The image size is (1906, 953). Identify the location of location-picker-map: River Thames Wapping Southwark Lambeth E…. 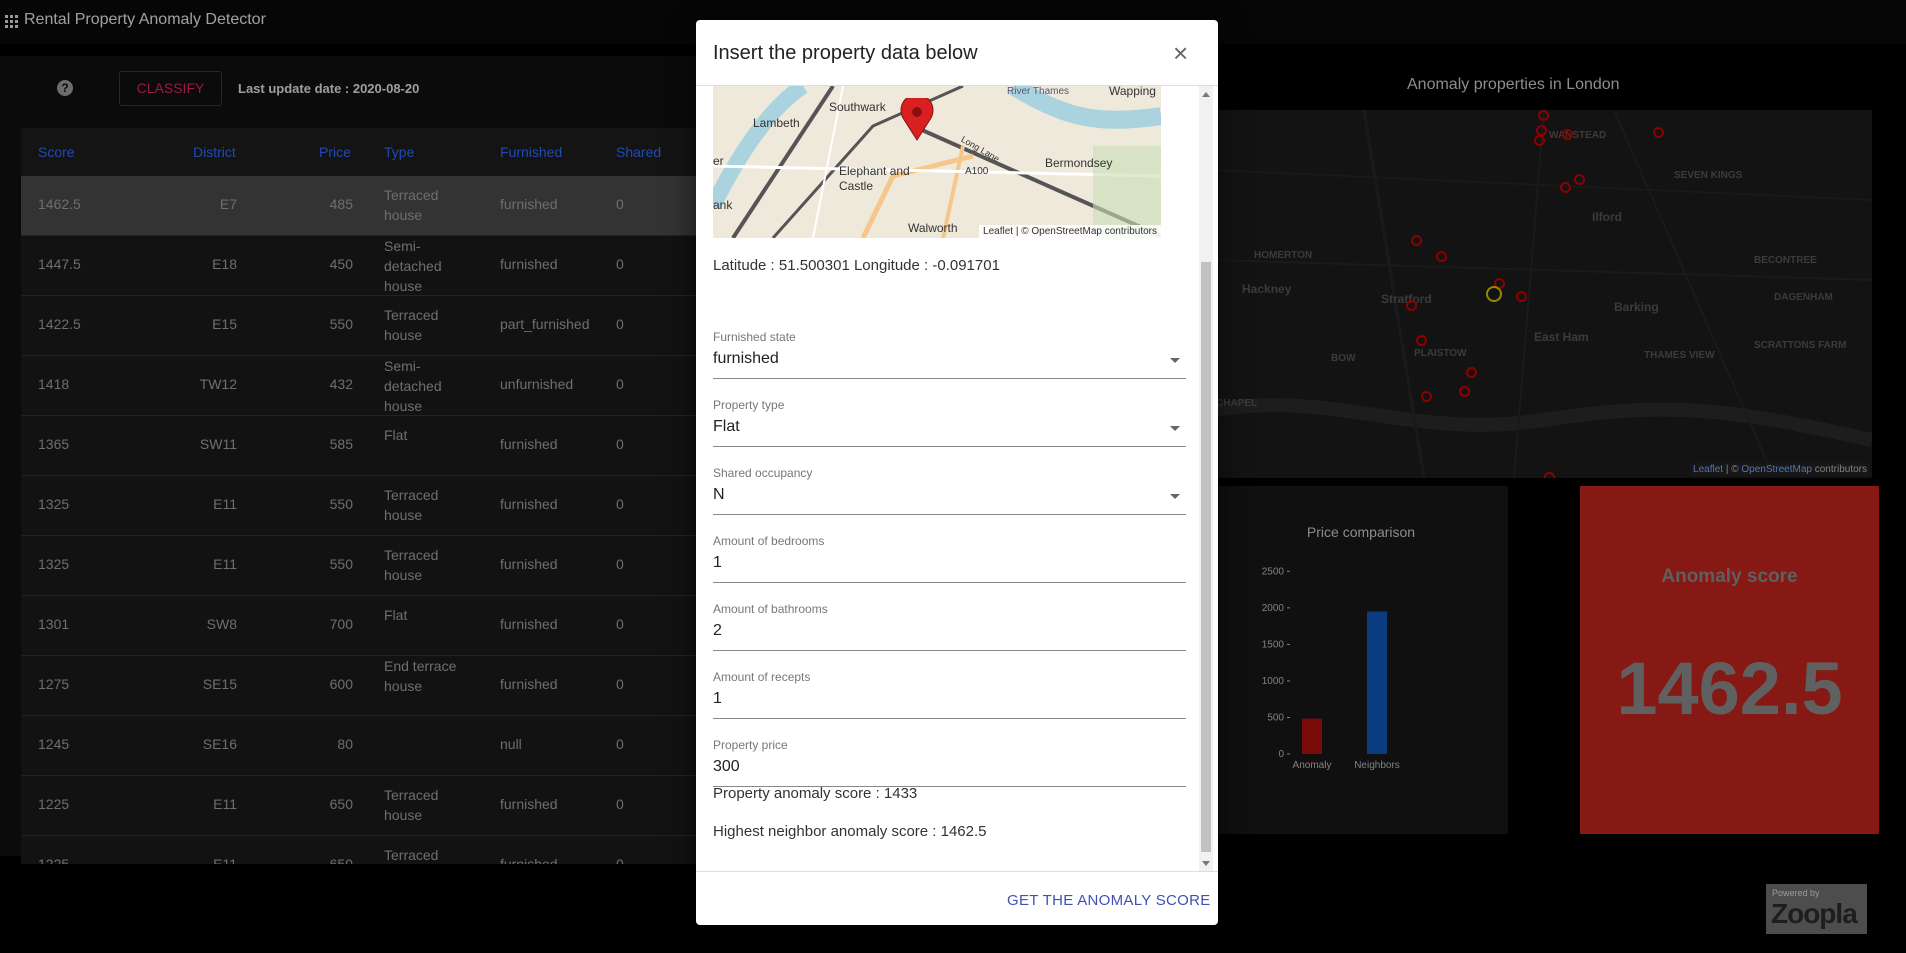
(937, 162).